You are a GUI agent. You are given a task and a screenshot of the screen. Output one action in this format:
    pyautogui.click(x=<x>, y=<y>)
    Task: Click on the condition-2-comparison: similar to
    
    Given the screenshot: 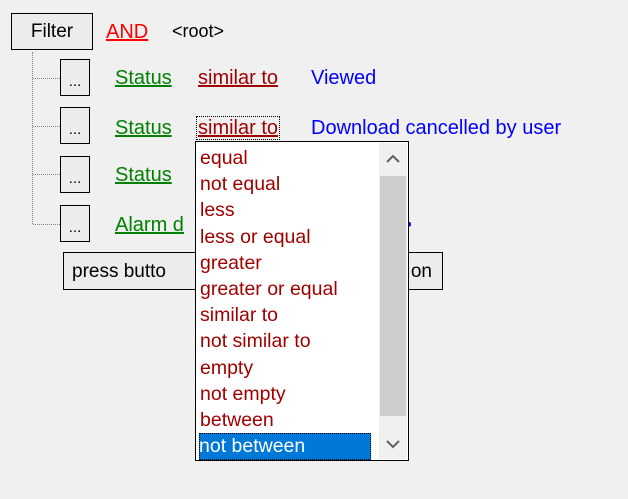 What is the action you would take?
    pyautogui.click(x=238, y=128)
    